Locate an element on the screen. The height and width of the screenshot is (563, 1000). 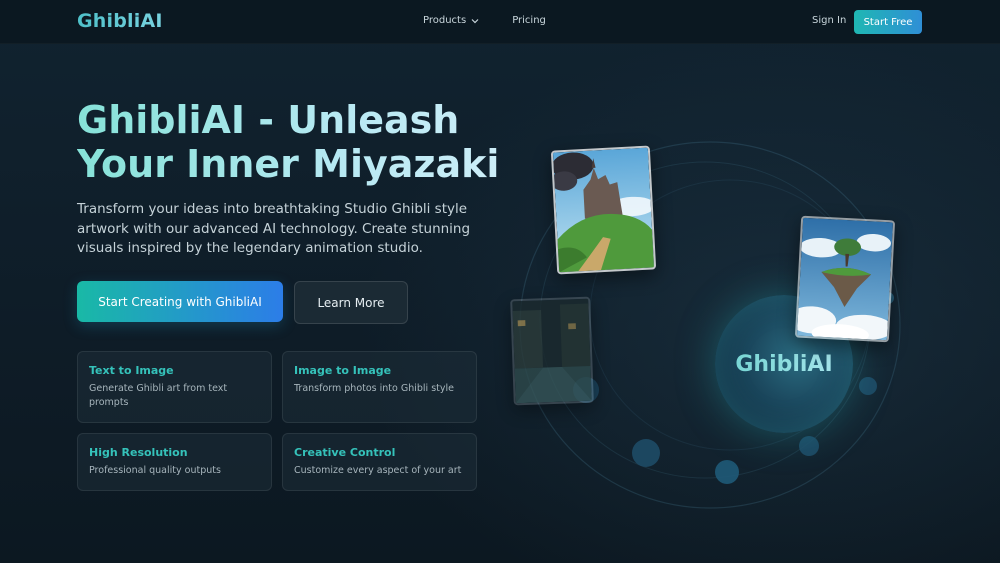
orb-label: GhibliAI is located at coordinates (784, 364).